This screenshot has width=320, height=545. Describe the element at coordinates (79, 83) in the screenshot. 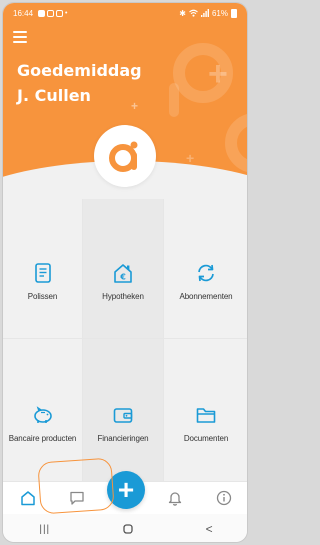

I see `greeting: Goedemiddag J. Cullen` at that location.